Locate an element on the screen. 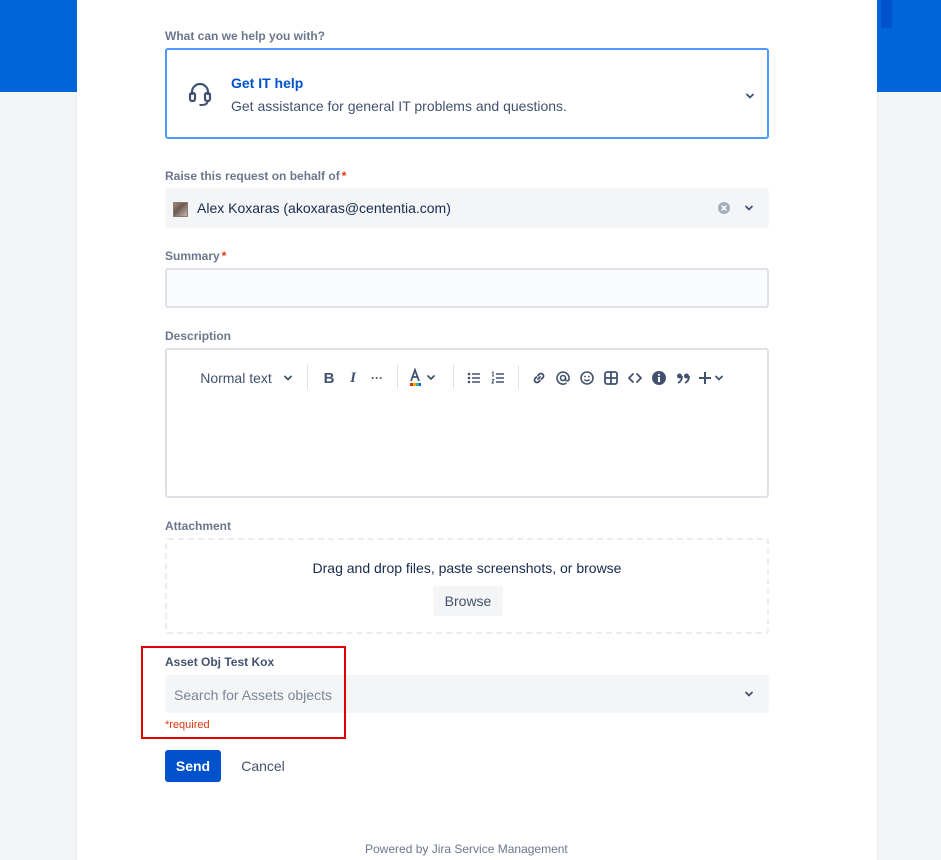  browse-button: Browse is located at coordinates (468, 601).